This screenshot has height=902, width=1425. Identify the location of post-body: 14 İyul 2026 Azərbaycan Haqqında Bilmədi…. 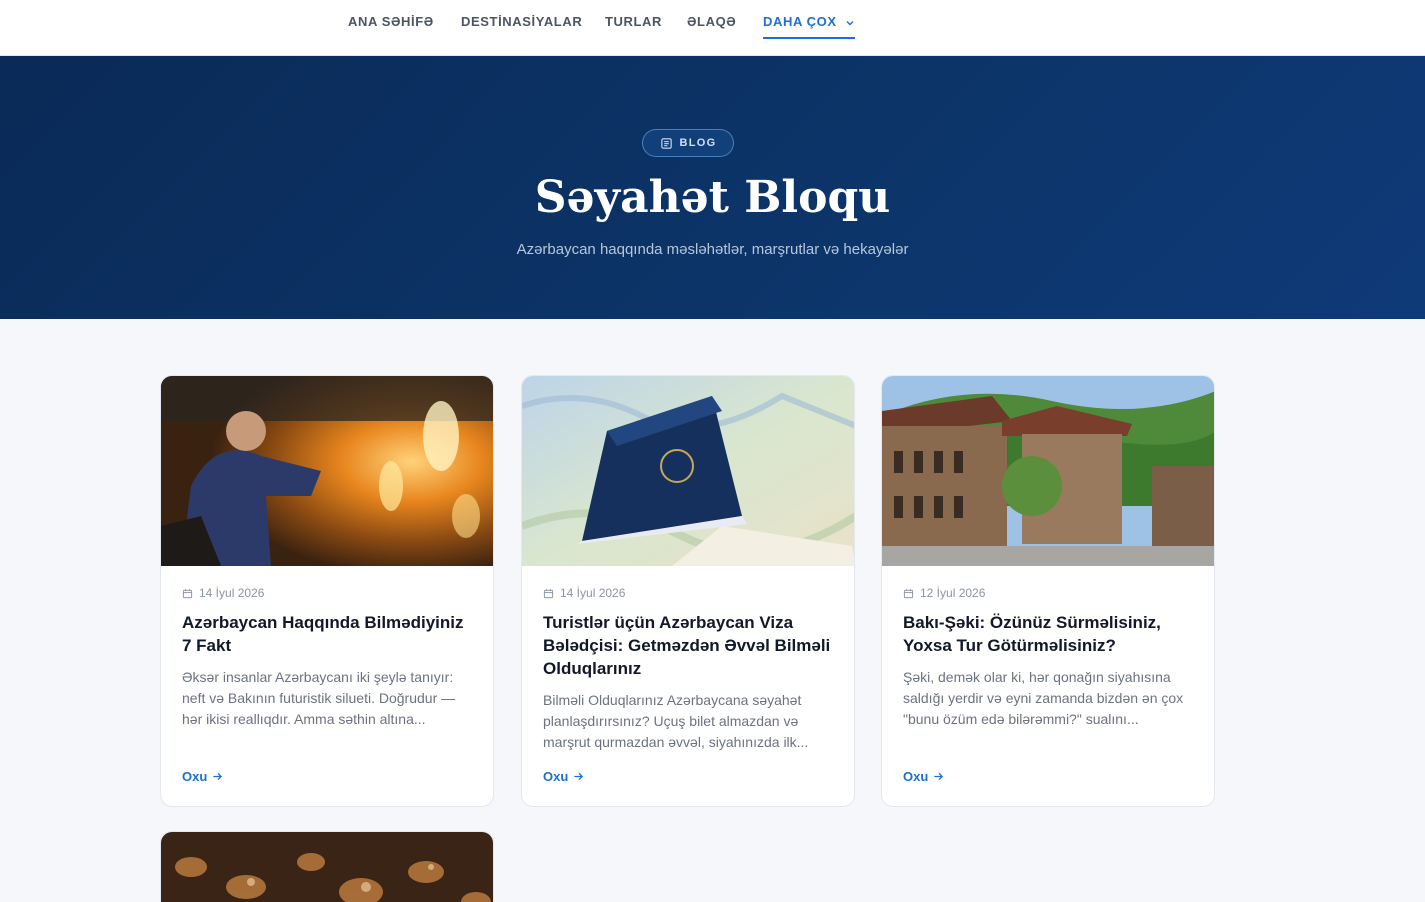
(327, 686).